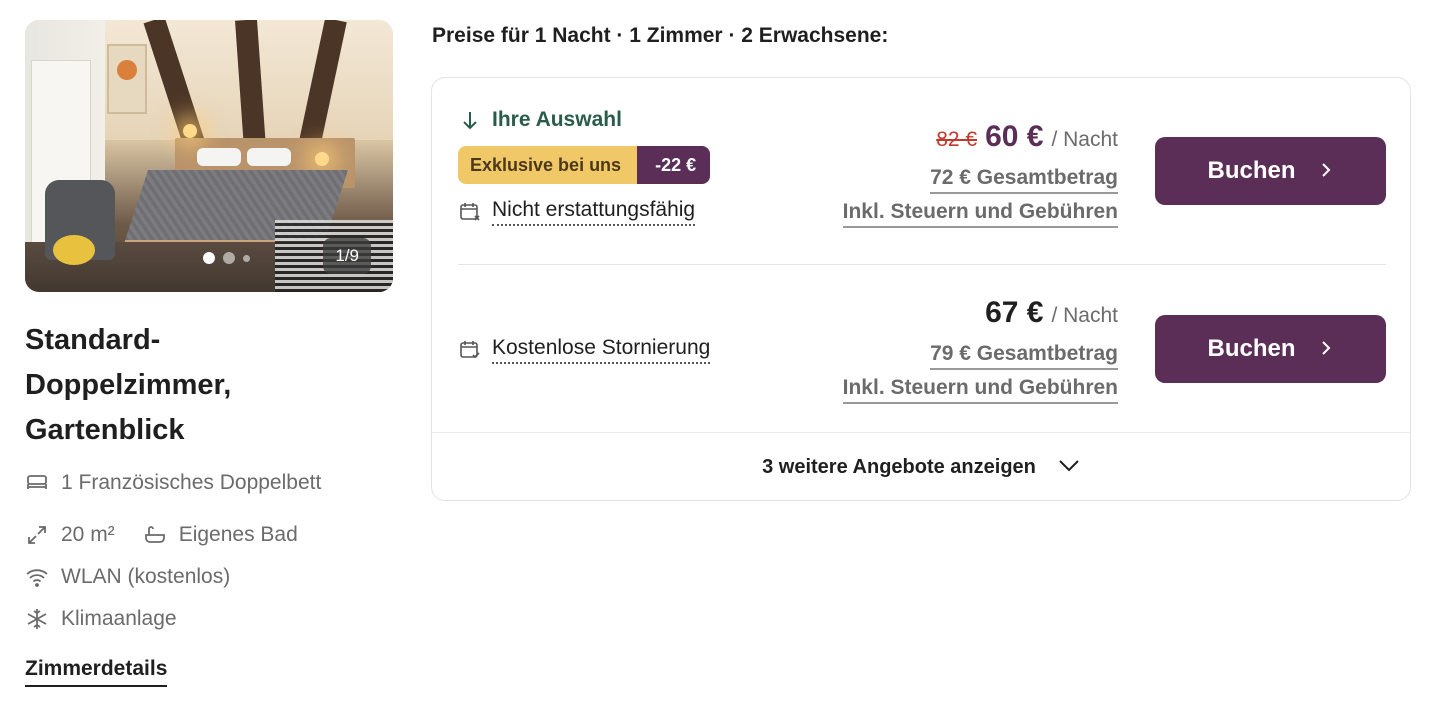  I want to click on current-price: 67 €, so click(1014, 312).